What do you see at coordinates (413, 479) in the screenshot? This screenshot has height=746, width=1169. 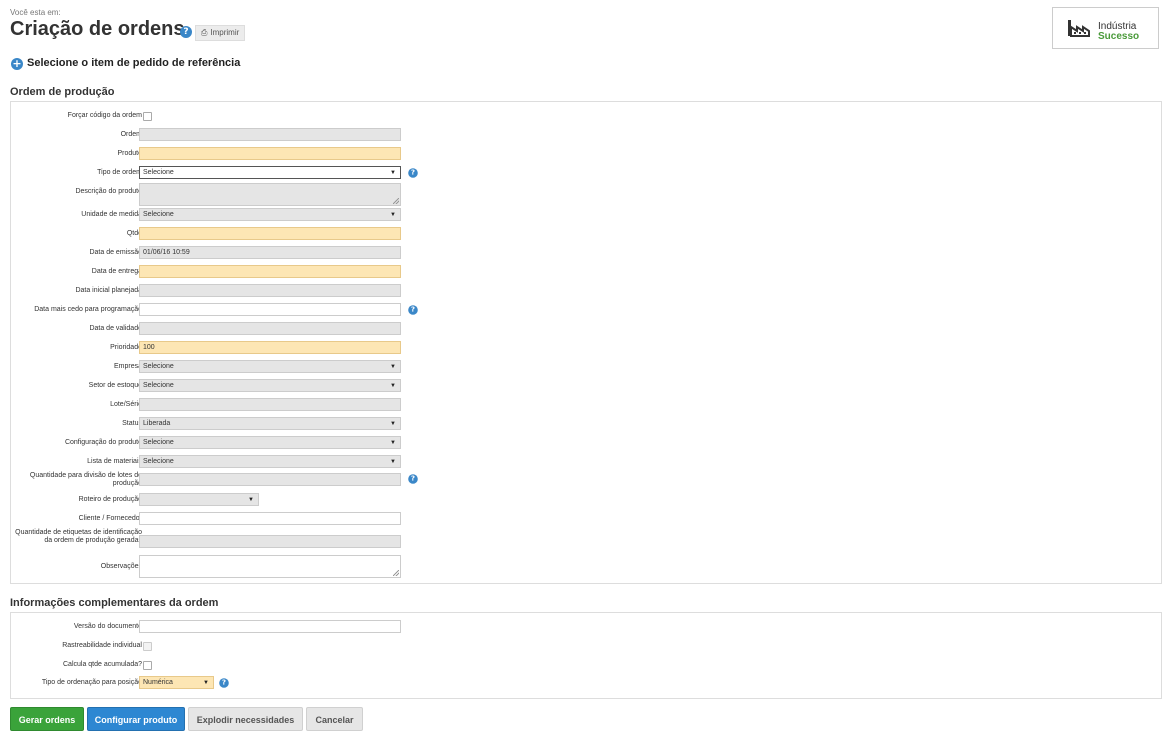 I see `qtd-divisao-help-icon: ?` at bounding box center [413, 479].